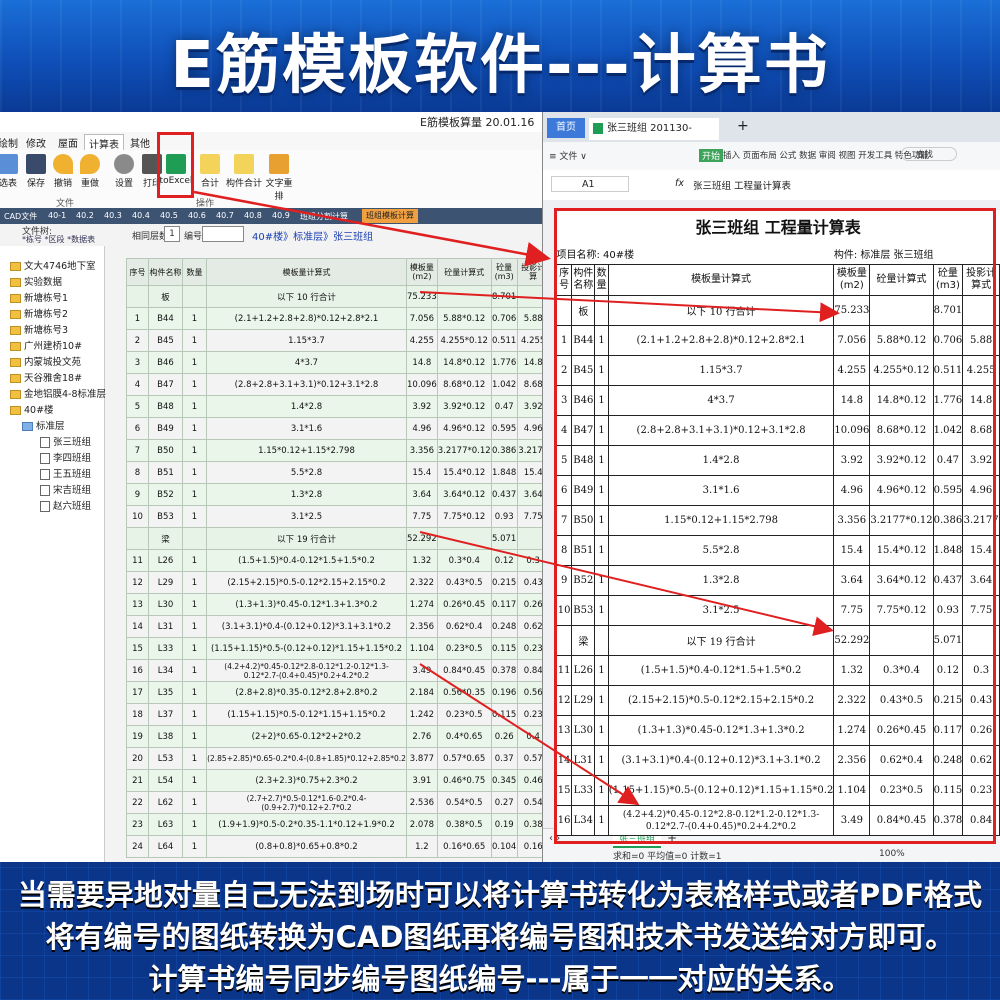 The width and height of the screenshot is (1000, 1000). I want to click on excel-header-cell: 序号, so click(564, 280).